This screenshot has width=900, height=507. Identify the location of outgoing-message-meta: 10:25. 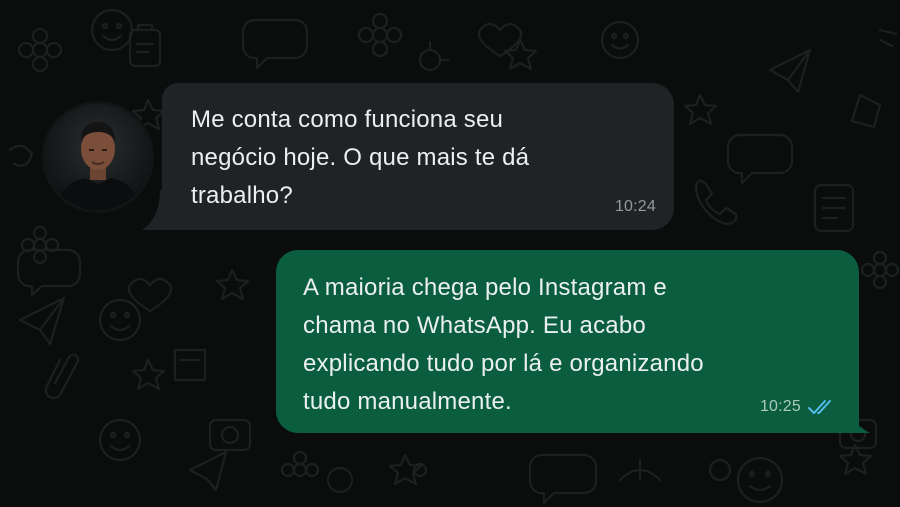
(798, 407).